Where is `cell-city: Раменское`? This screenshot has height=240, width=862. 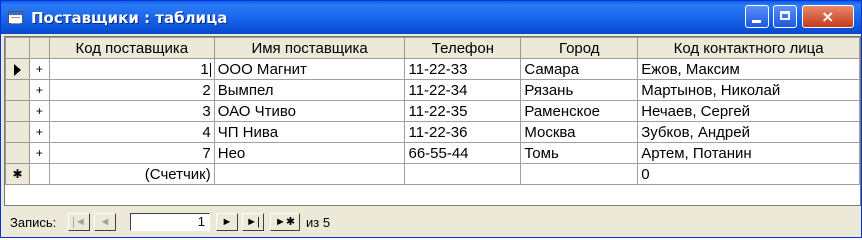 cell-city: Раменское is located at coordinates (579, 111).